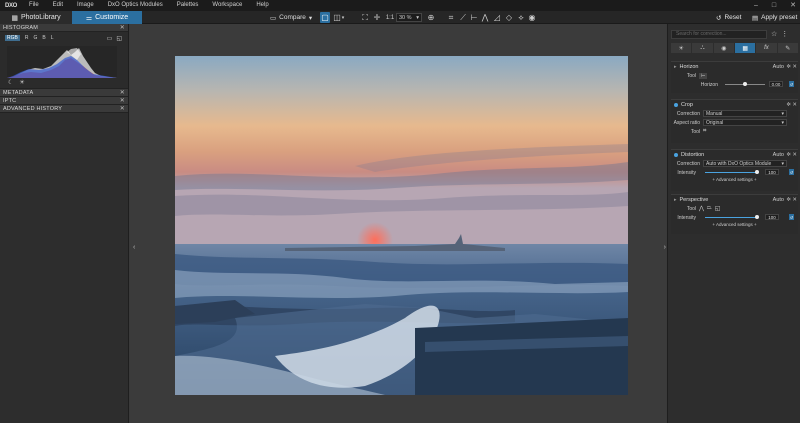 The height and width of the screenshot is (423, 800). Describe the element at coordinates (791, 217) in the screenshot. I see `perspective-reset-icon: ↺` at that location.